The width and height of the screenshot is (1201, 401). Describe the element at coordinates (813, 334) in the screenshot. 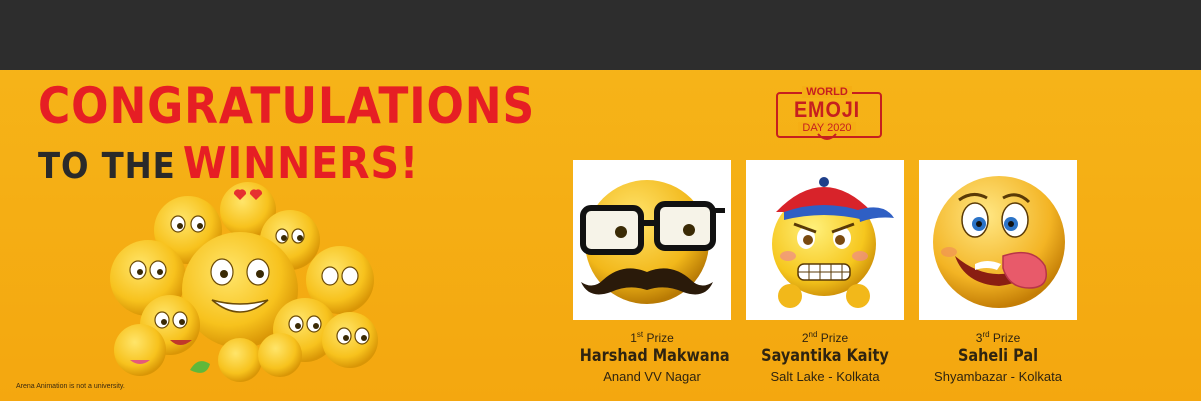

I see `prize-suffix: nd` at that location.